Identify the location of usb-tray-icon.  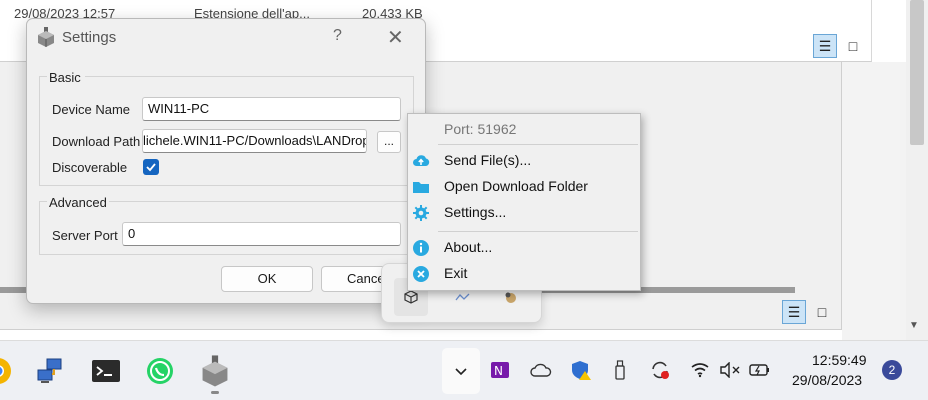
(620, 370).